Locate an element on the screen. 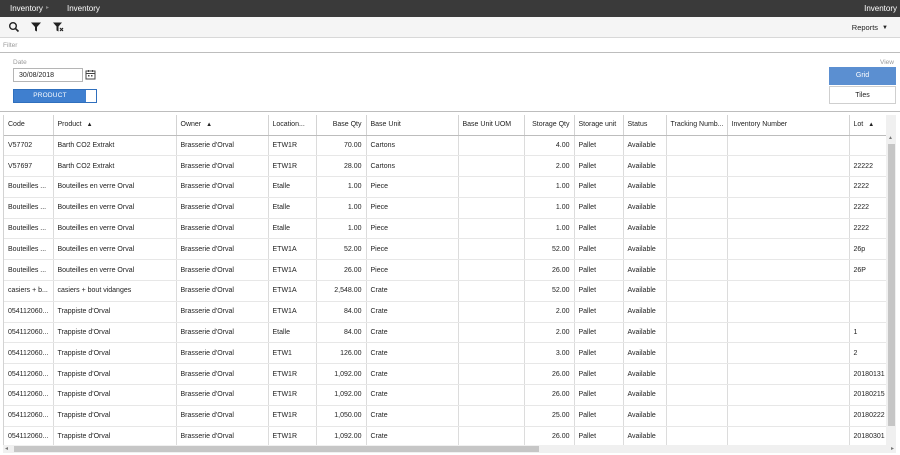 The width and height of the screenshot is (900, 455). table-cell: 25.00 is located at coordinates (549, 416).